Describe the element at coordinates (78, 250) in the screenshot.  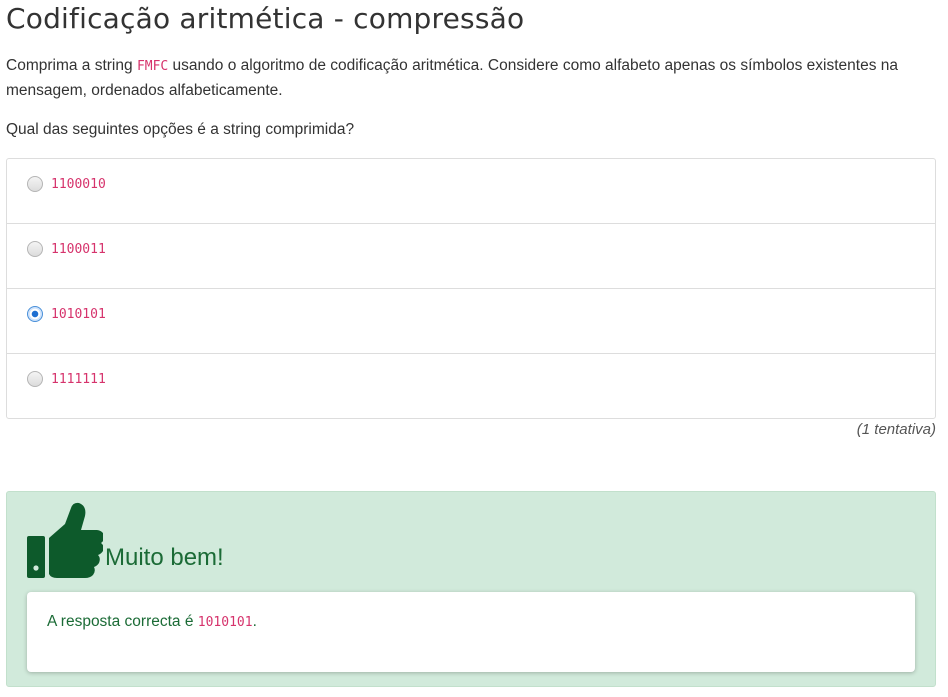
I see `option-label: 1100011` at that location.